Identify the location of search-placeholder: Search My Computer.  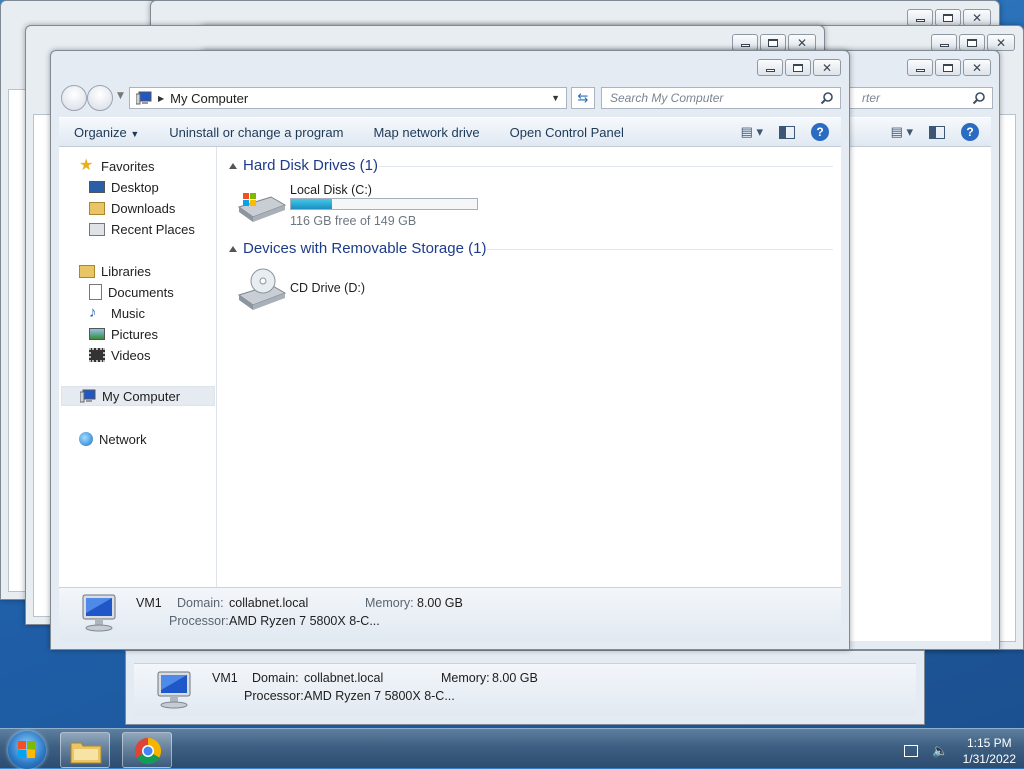
(667, 98).